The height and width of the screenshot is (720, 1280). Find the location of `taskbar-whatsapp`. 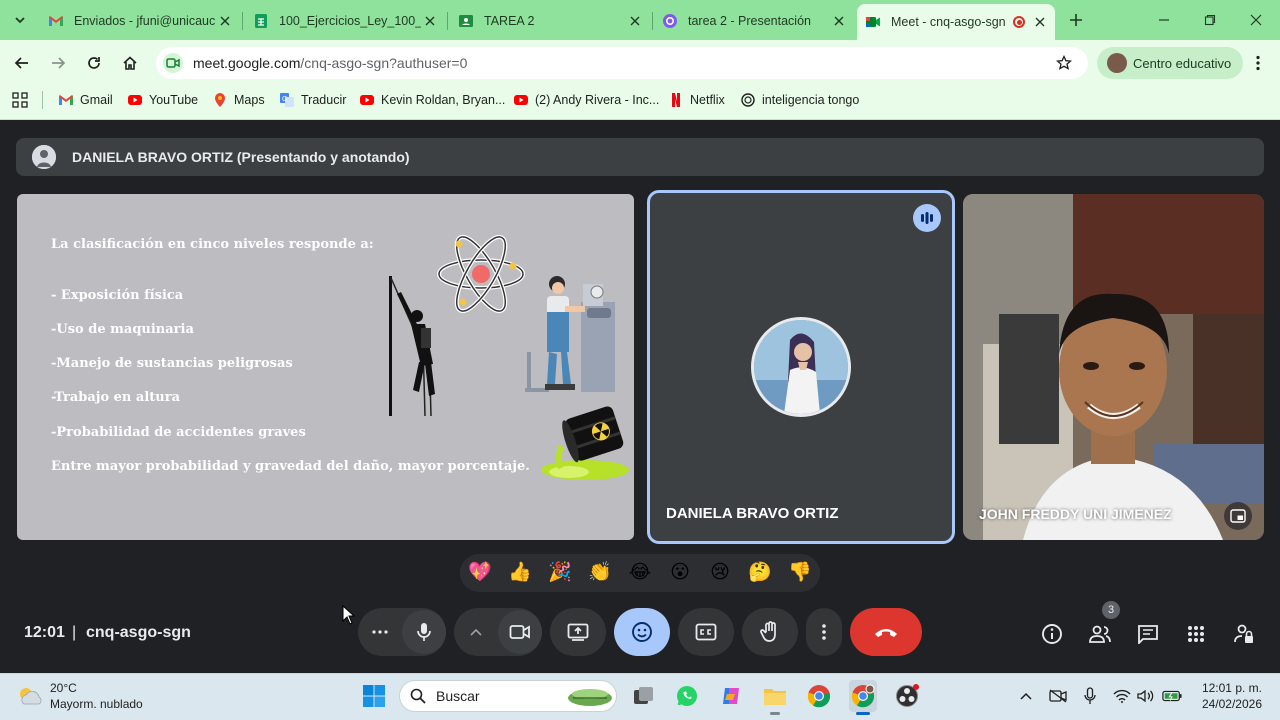

taskbar-whatsapp is located at coordinates (687, 696).